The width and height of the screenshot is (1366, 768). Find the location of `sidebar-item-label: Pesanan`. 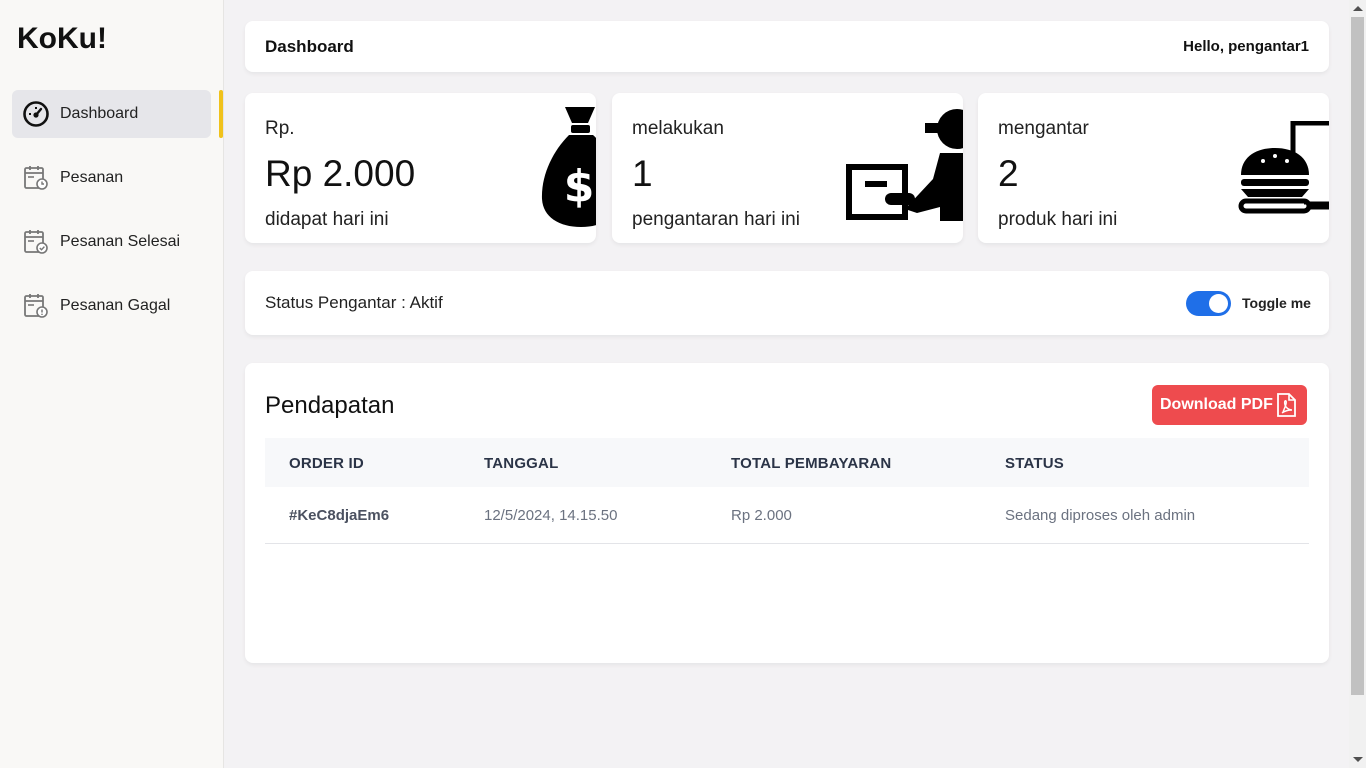

sidebar-item-label: Pesanan is located at coordinates (92, 177).